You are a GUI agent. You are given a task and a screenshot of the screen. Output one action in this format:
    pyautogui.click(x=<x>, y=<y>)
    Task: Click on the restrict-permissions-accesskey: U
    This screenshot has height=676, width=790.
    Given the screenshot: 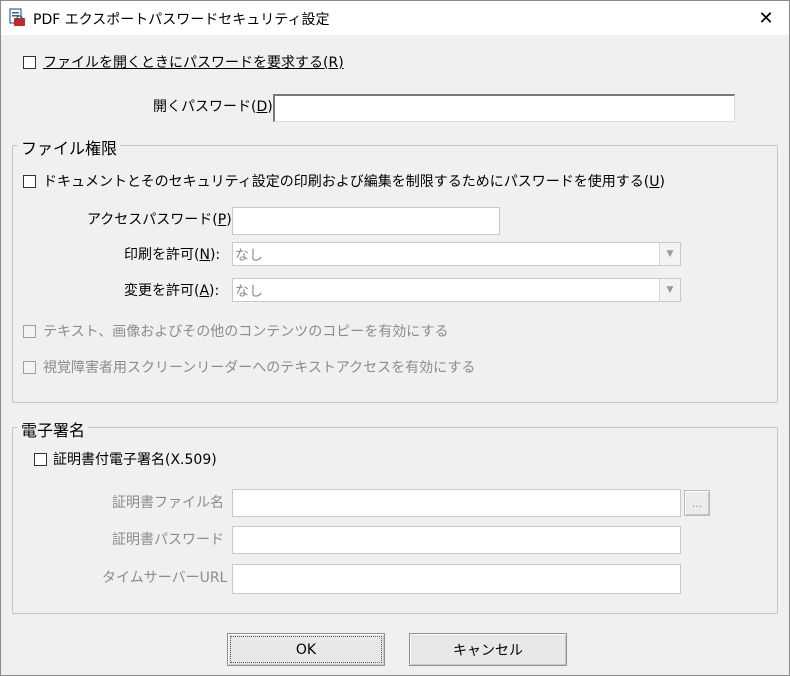 What is the action you would take?
    pyautogui.click(x=654, y=182)
    